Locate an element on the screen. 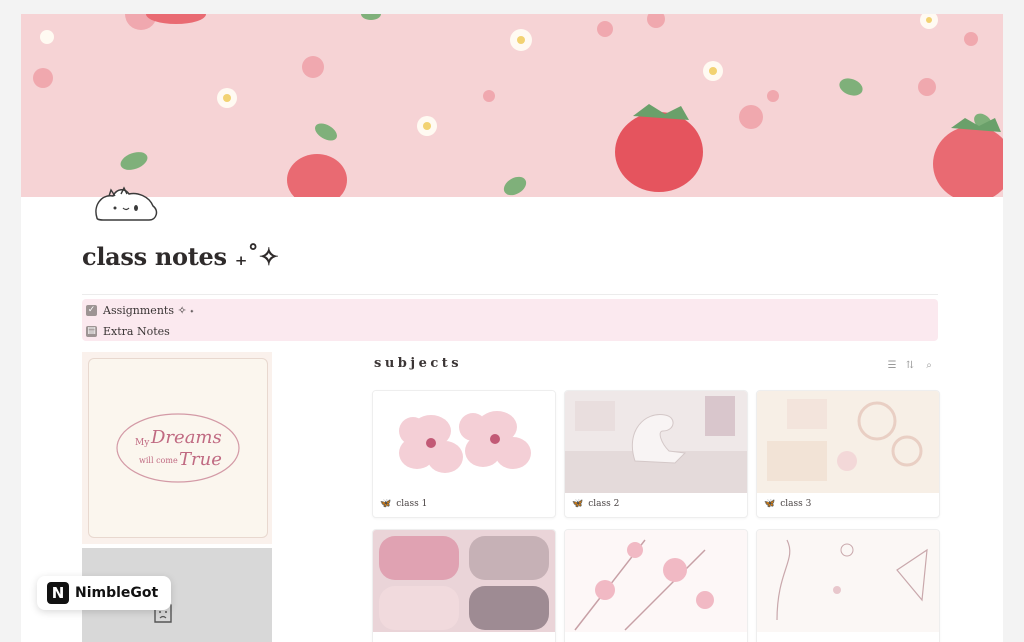  brand-watermark: N NimbleGot is located at coordinates (104, 593).